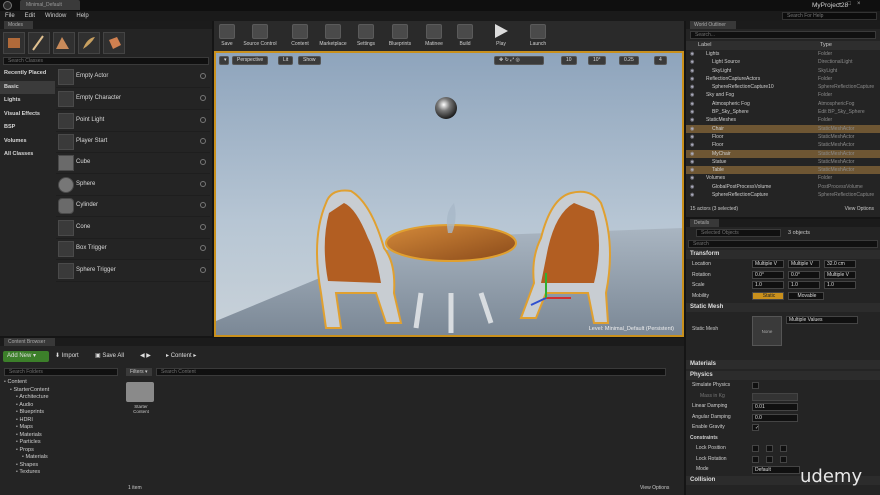 This screenshot has width=880, height=495. Describe the element at coordinates (804, 285) in the screenshot. I see `scale-y: 1.0` at that location.